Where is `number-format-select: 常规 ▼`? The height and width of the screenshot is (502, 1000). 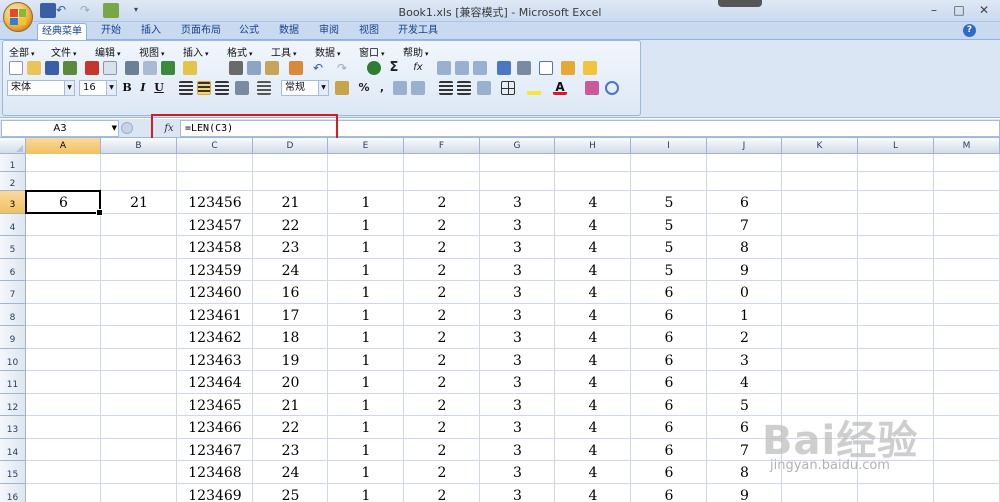
number-format-select: 常规 ▼ is located at coordinates (305, 88).